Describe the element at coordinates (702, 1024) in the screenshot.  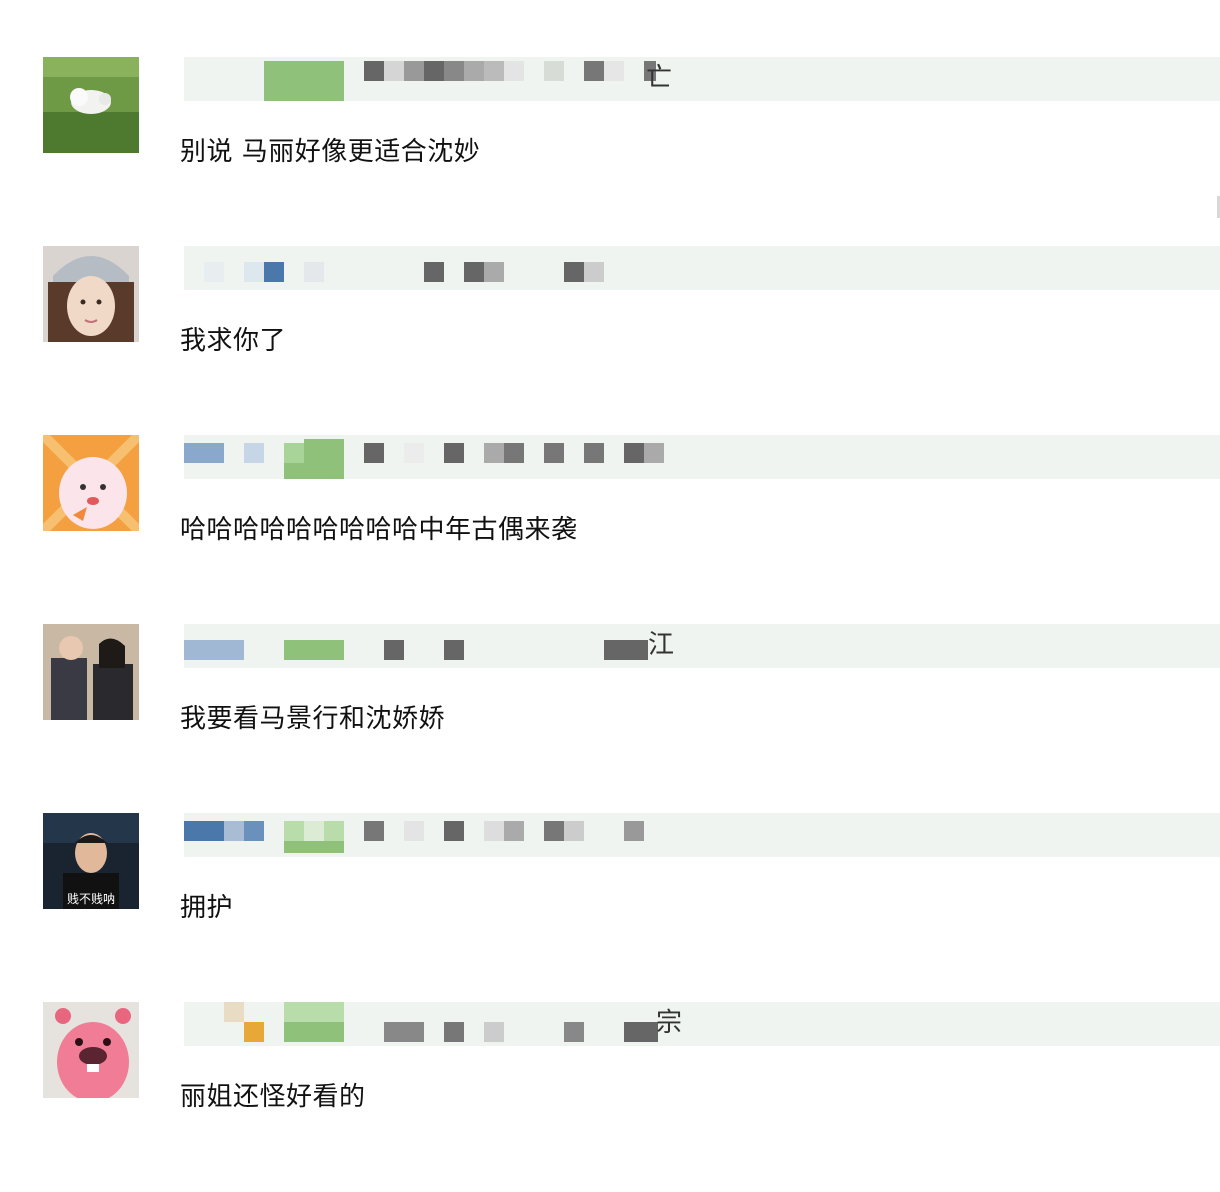
I see `username-redacted: 宗` at that location.